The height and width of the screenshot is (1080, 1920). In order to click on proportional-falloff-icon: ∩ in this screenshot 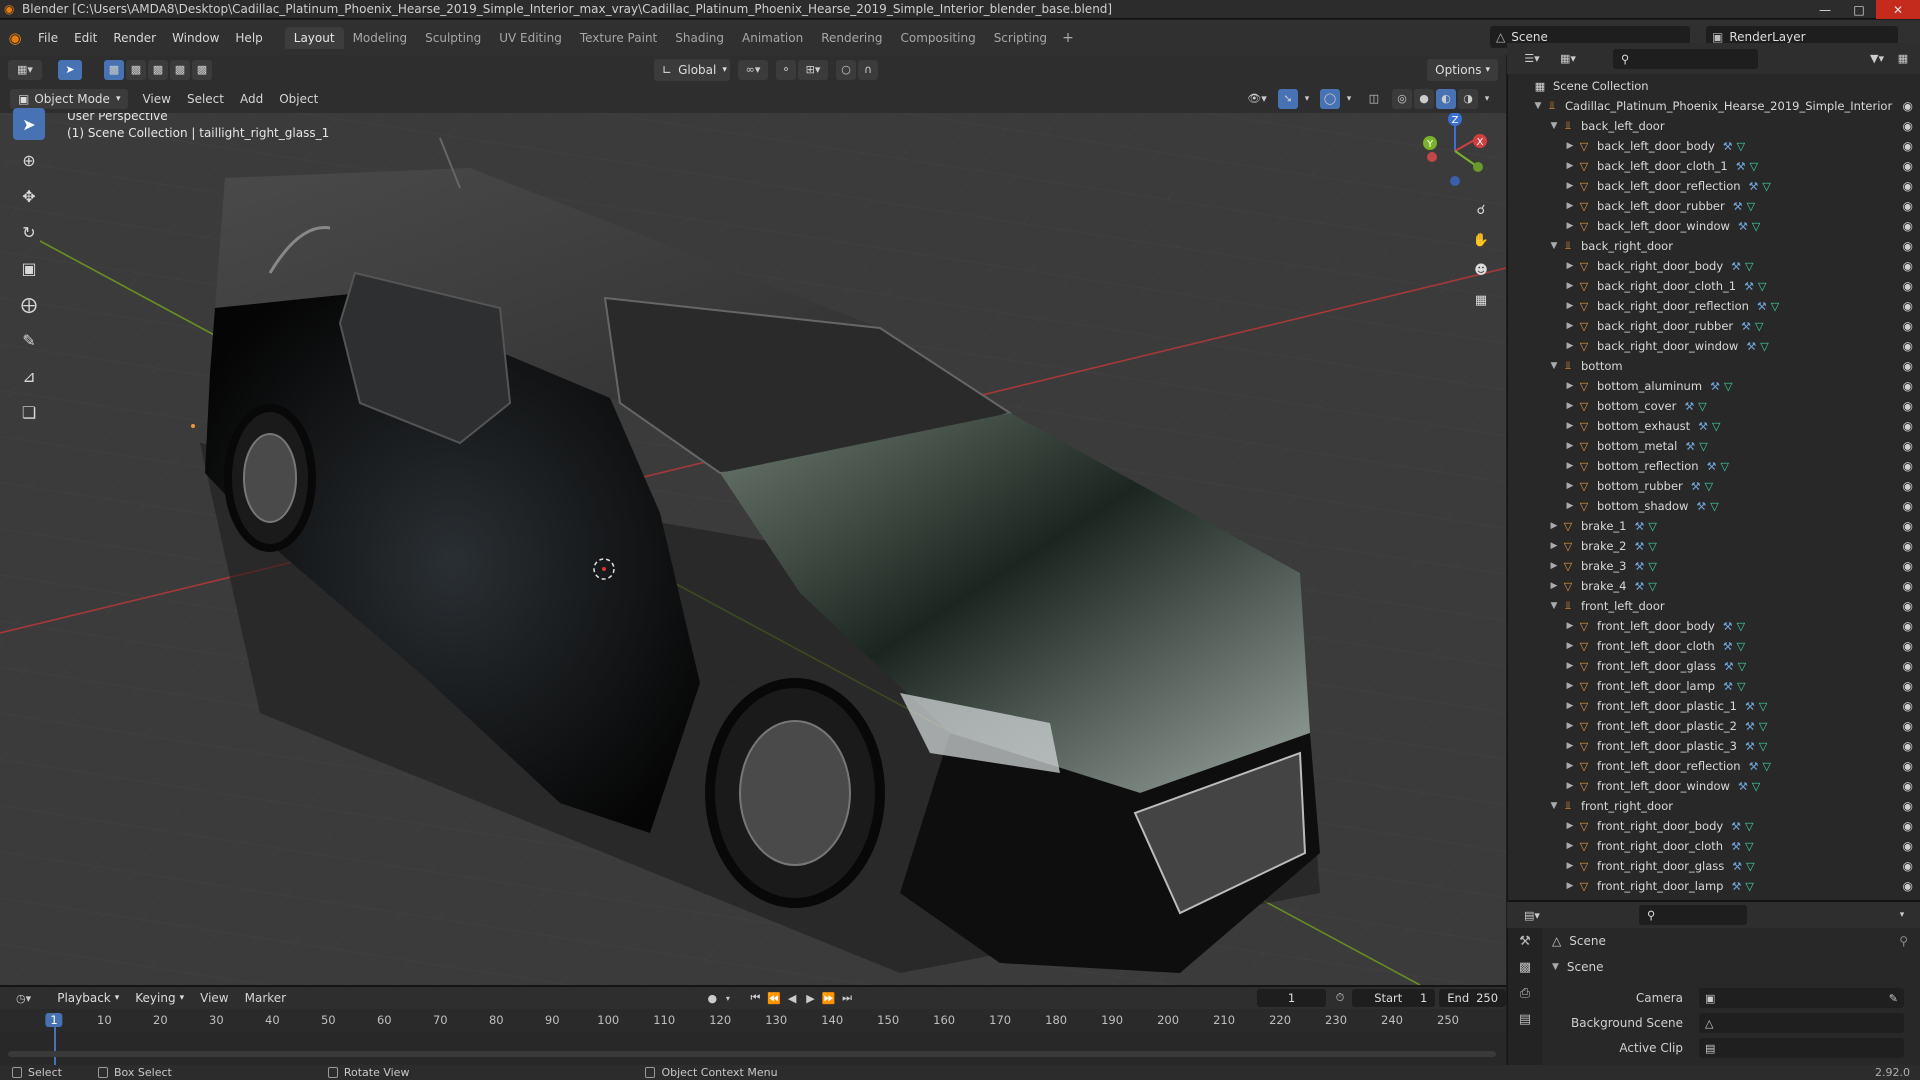, I will do `click(868, 69)`.